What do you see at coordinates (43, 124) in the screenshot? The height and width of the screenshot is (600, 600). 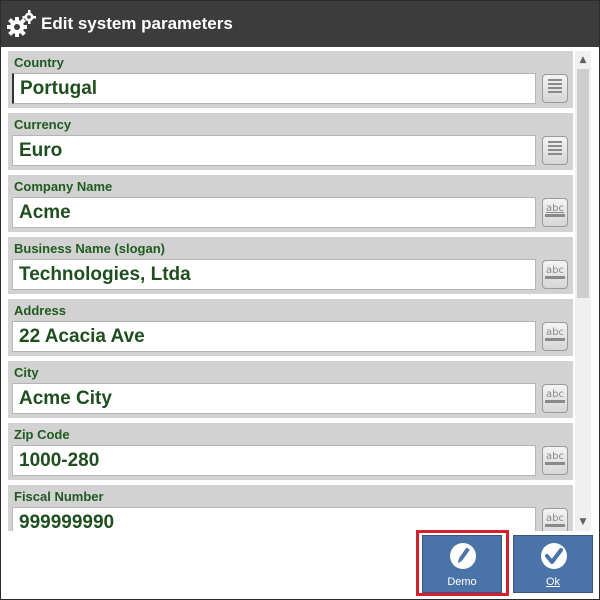 I see `field-label: Currency` at bounding box center [43, 124].